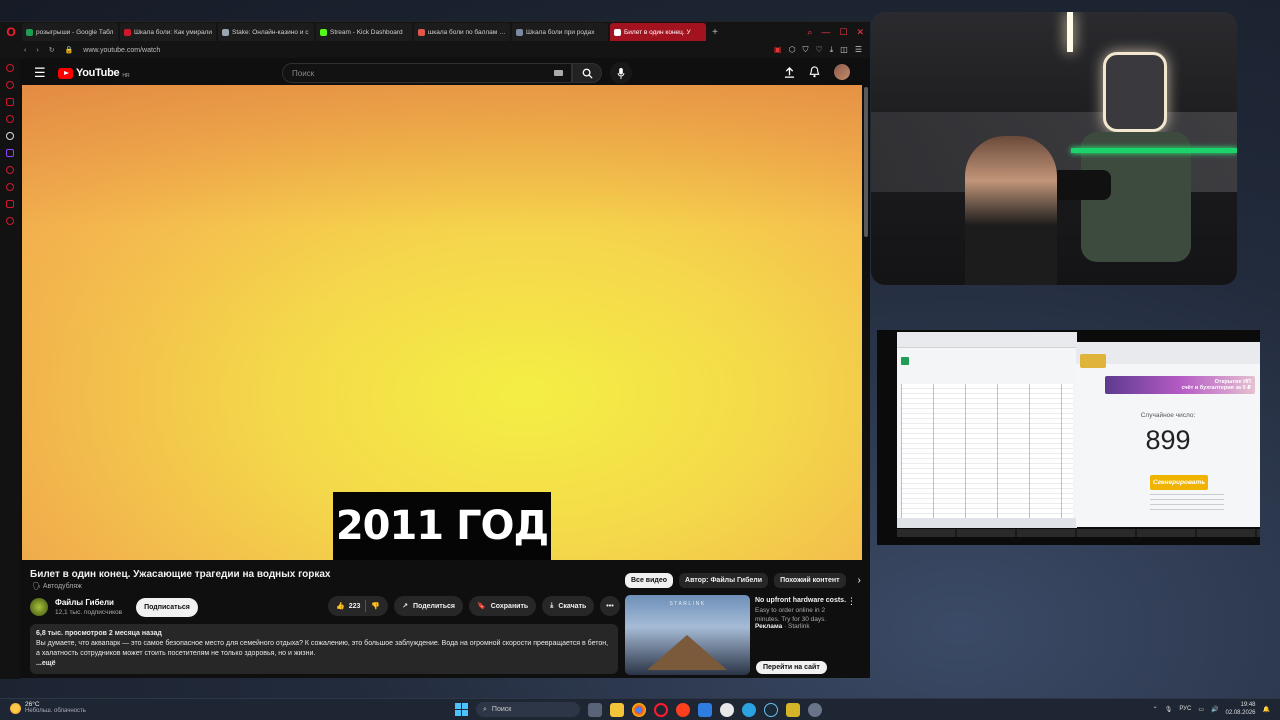  Describe the element at coordinates (509, 606) in the screenshot. I see `save-label: Сохранить` at that location.